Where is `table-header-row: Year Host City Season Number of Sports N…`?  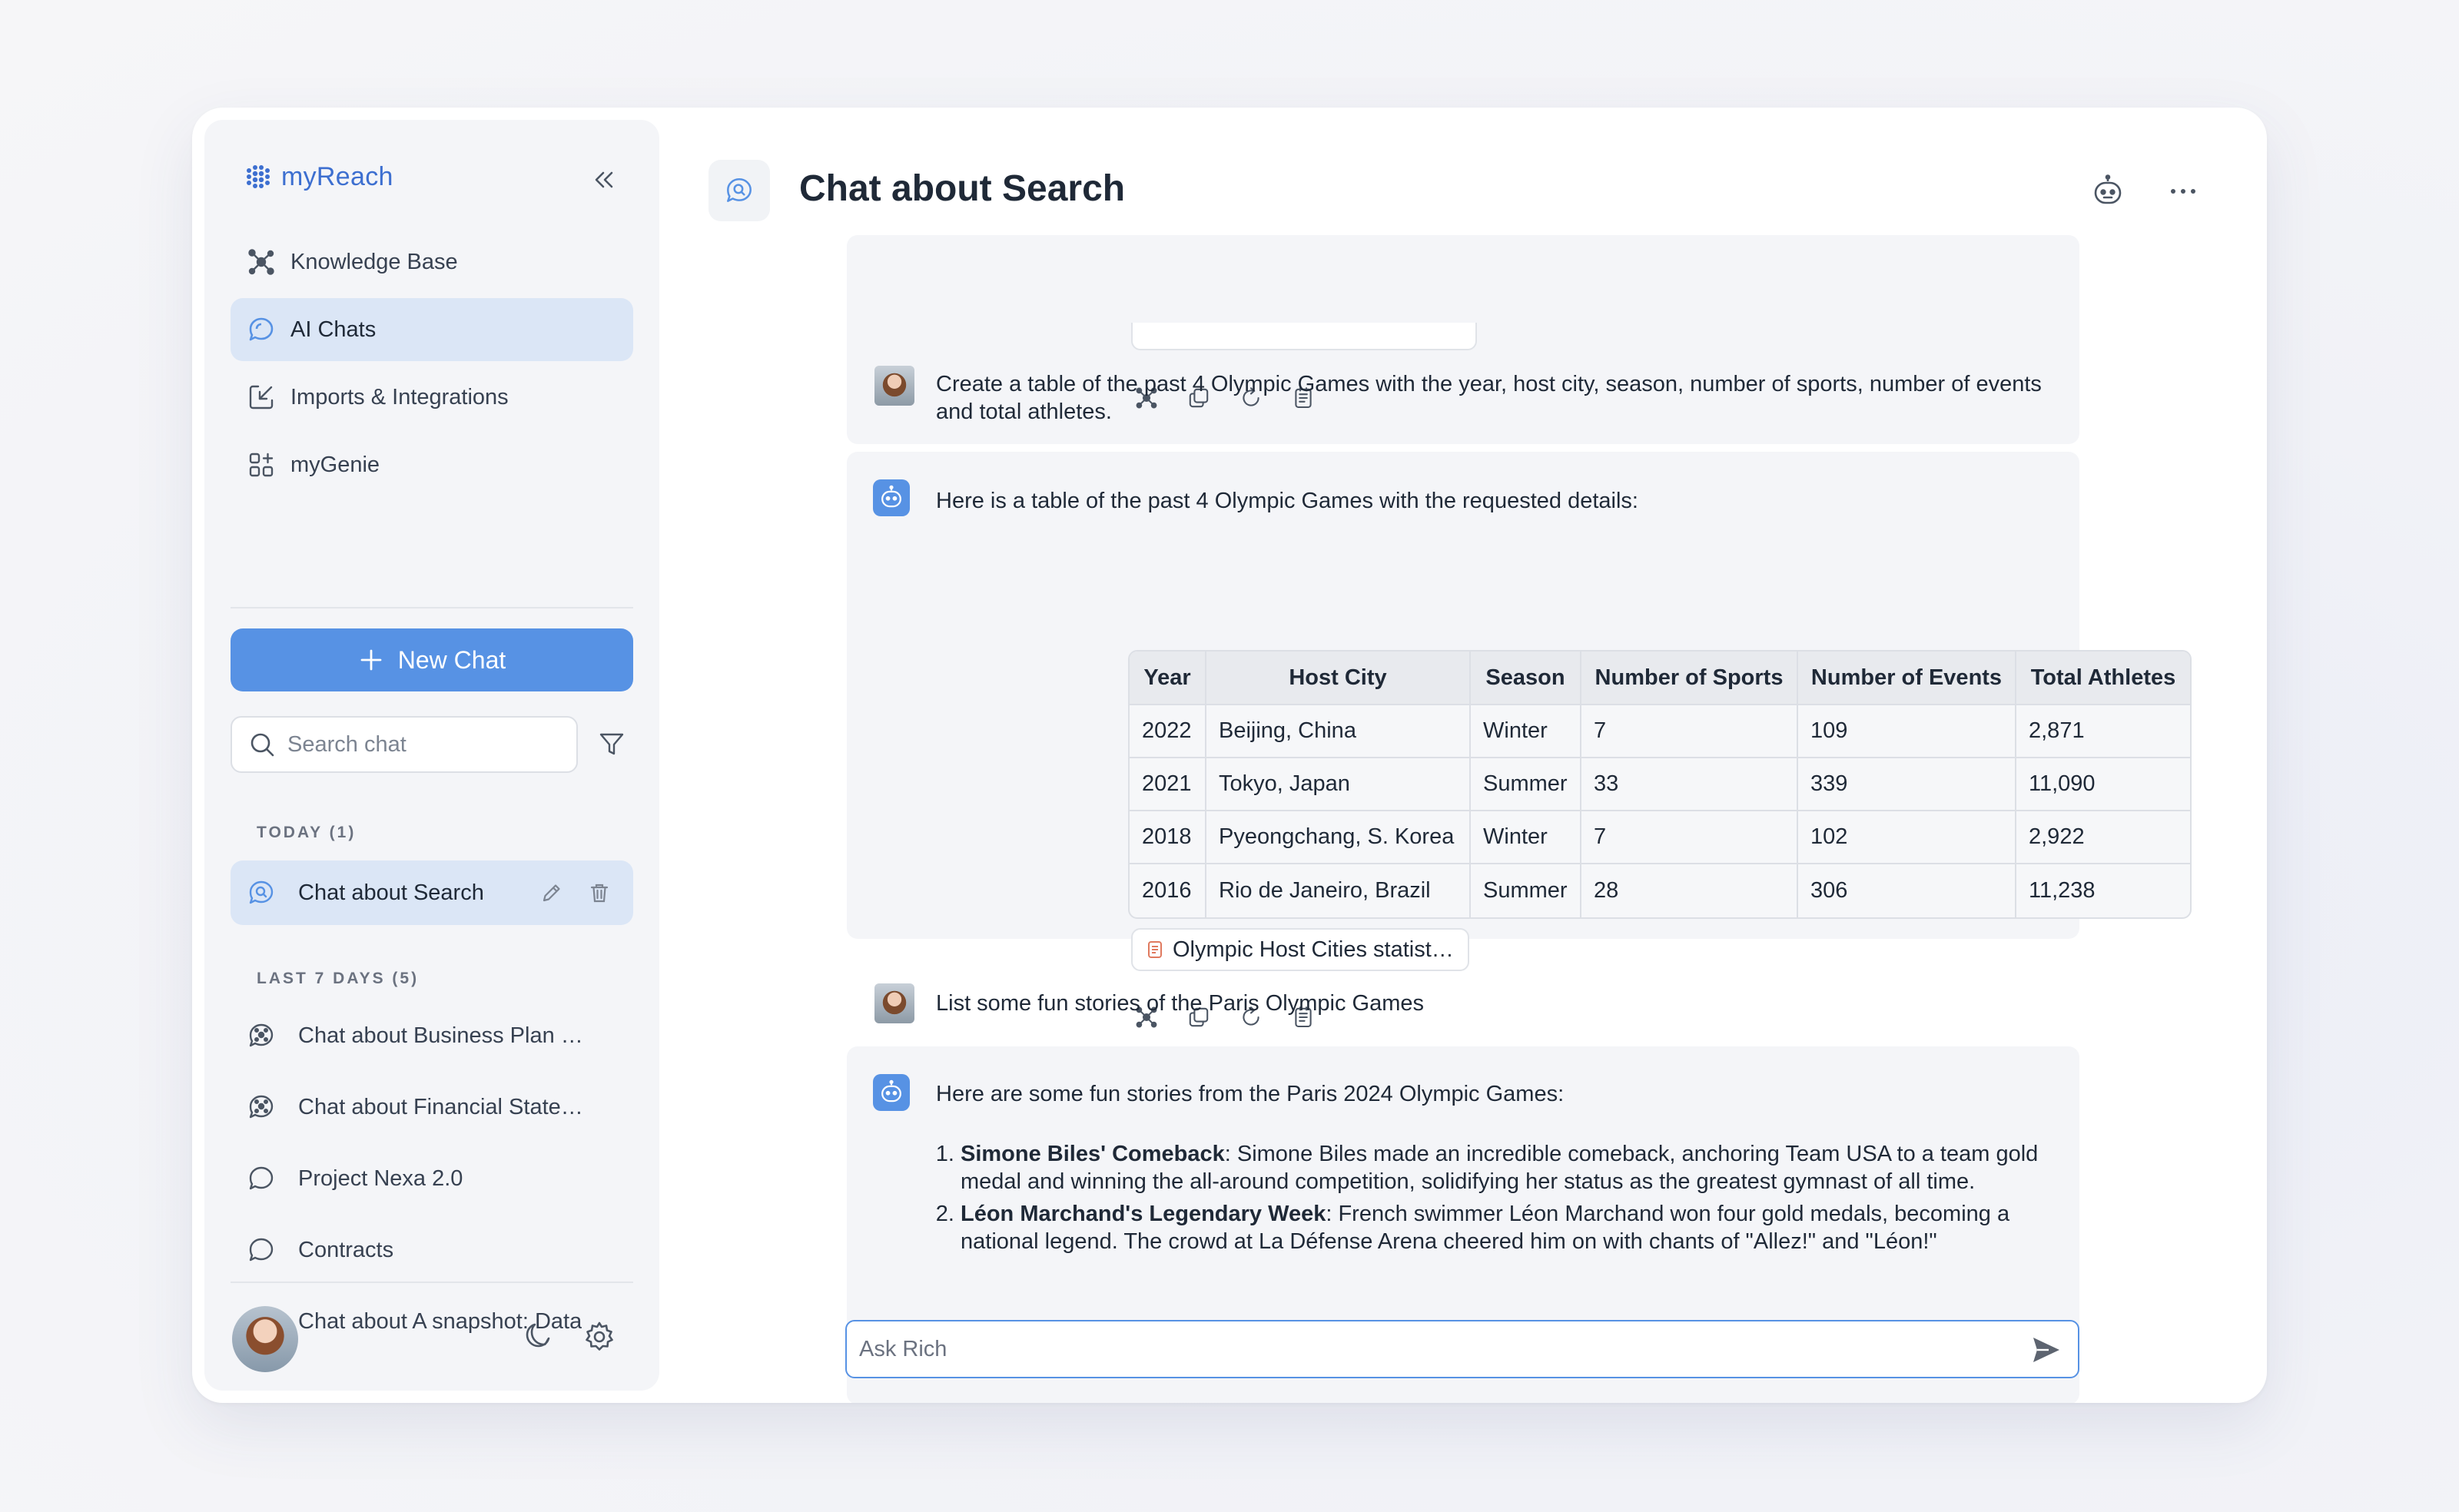
table-header-row: Year Host City Season Number of Sports N… is located at coordinates (1660, 678).